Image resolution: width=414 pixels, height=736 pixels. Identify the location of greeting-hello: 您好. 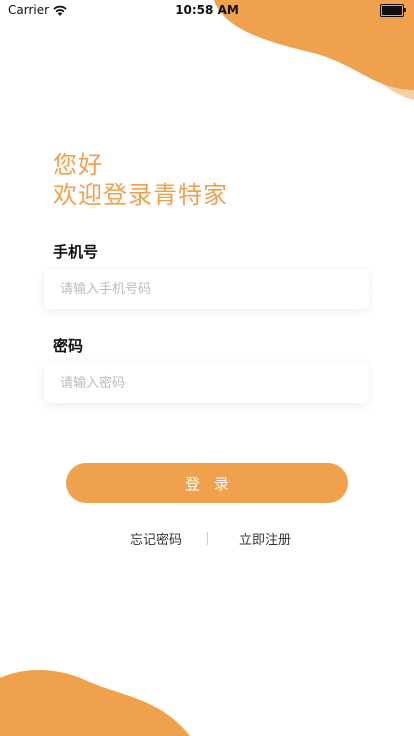
(78, 165).